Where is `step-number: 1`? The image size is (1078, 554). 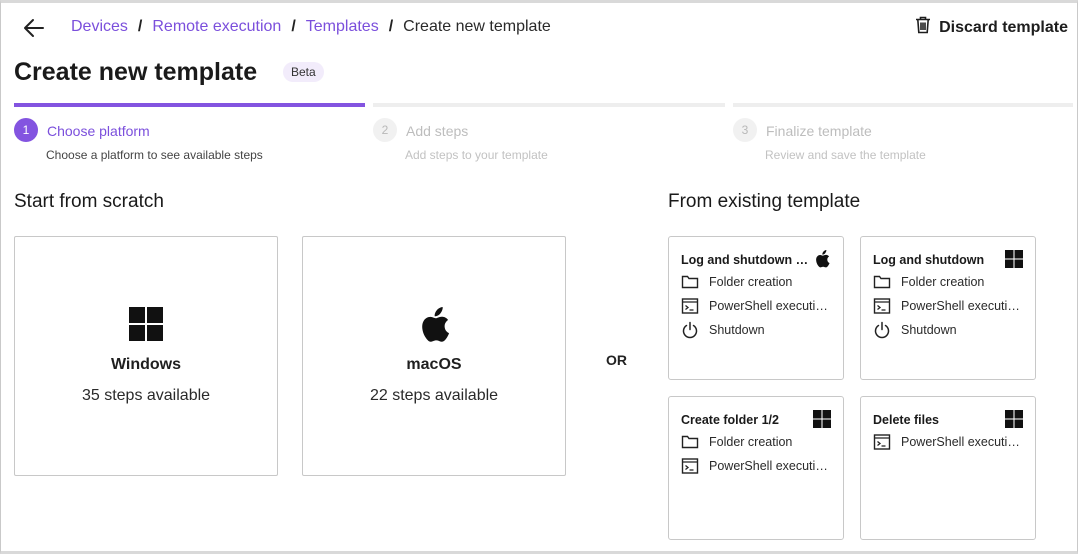
step-number: 1 is located at coordinates (26, 130).